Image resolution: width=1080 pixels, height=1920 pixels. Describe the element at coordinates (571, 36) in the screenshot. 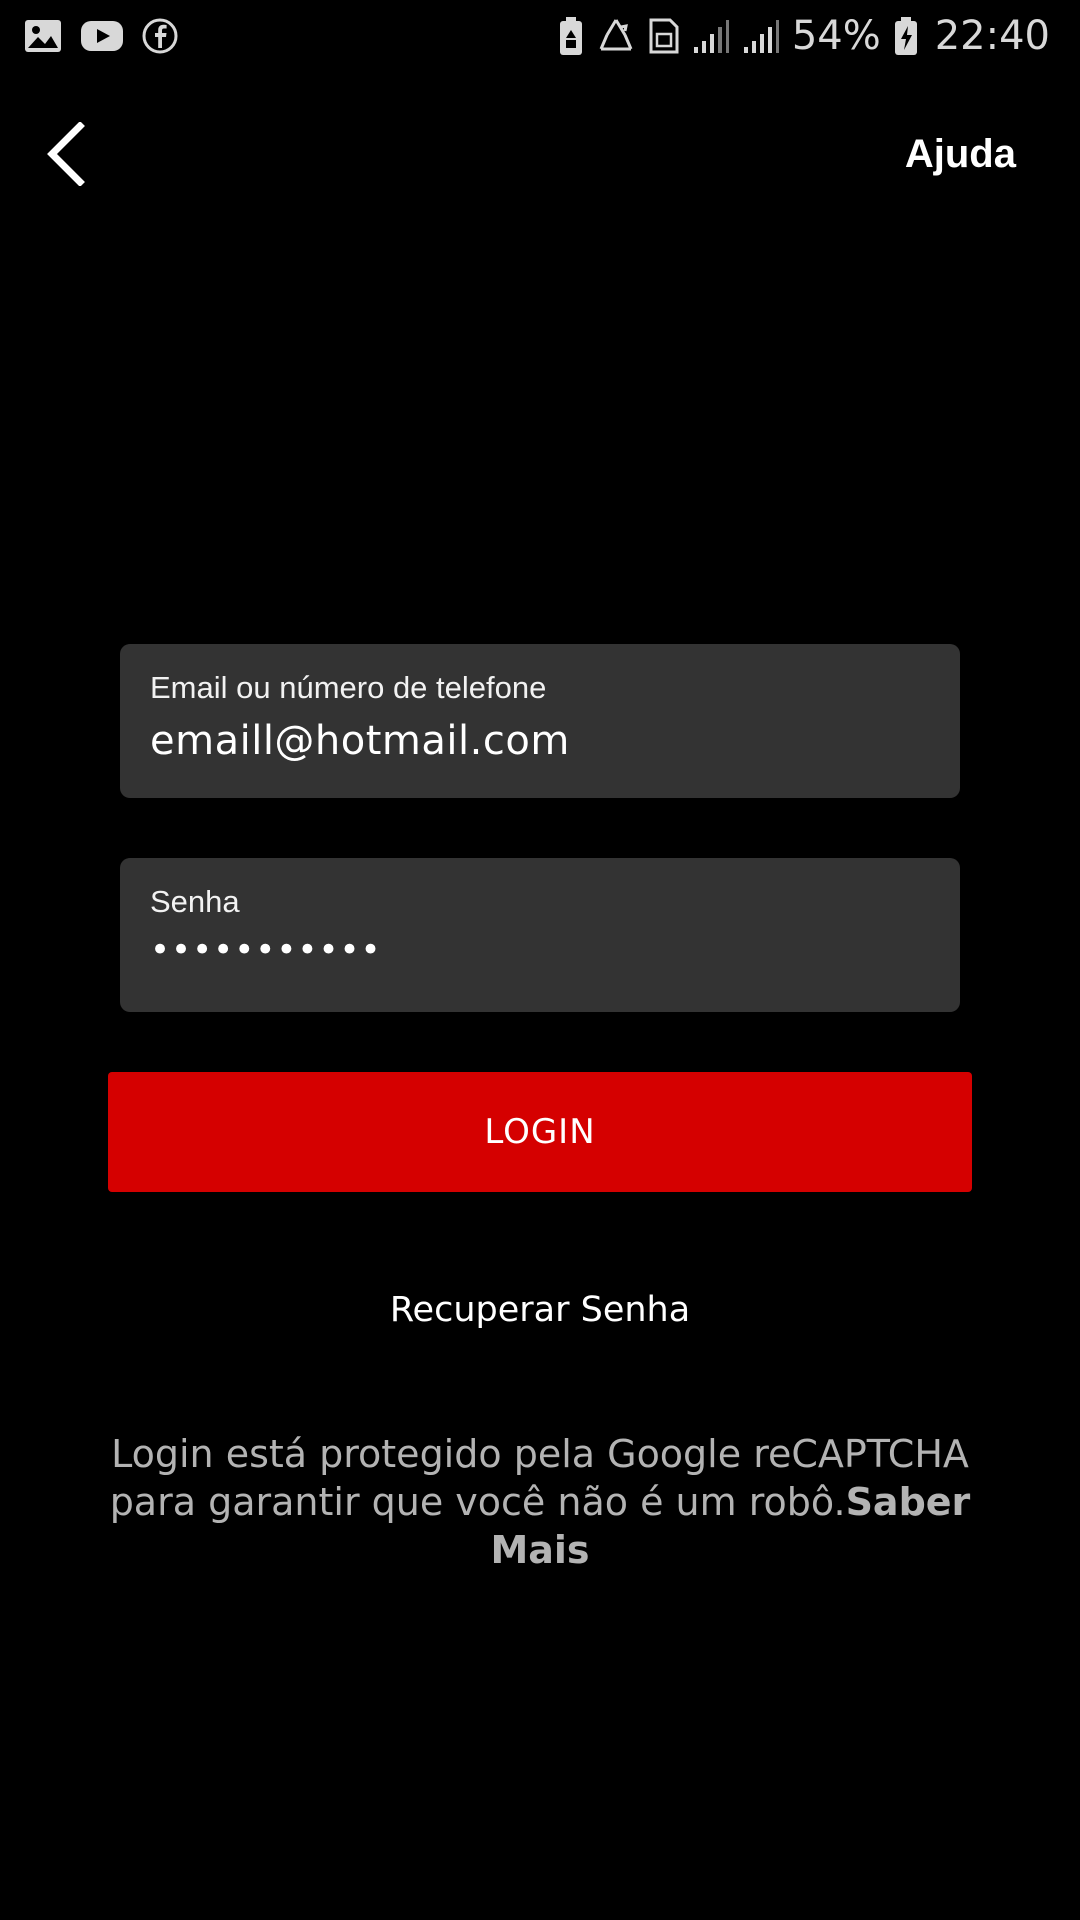

I see `battery-saver-icon` at that location.